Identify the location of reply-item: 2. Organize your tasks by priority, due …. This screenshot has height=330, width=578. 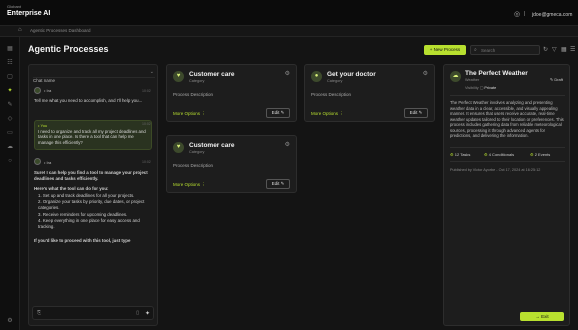
(91, 204).